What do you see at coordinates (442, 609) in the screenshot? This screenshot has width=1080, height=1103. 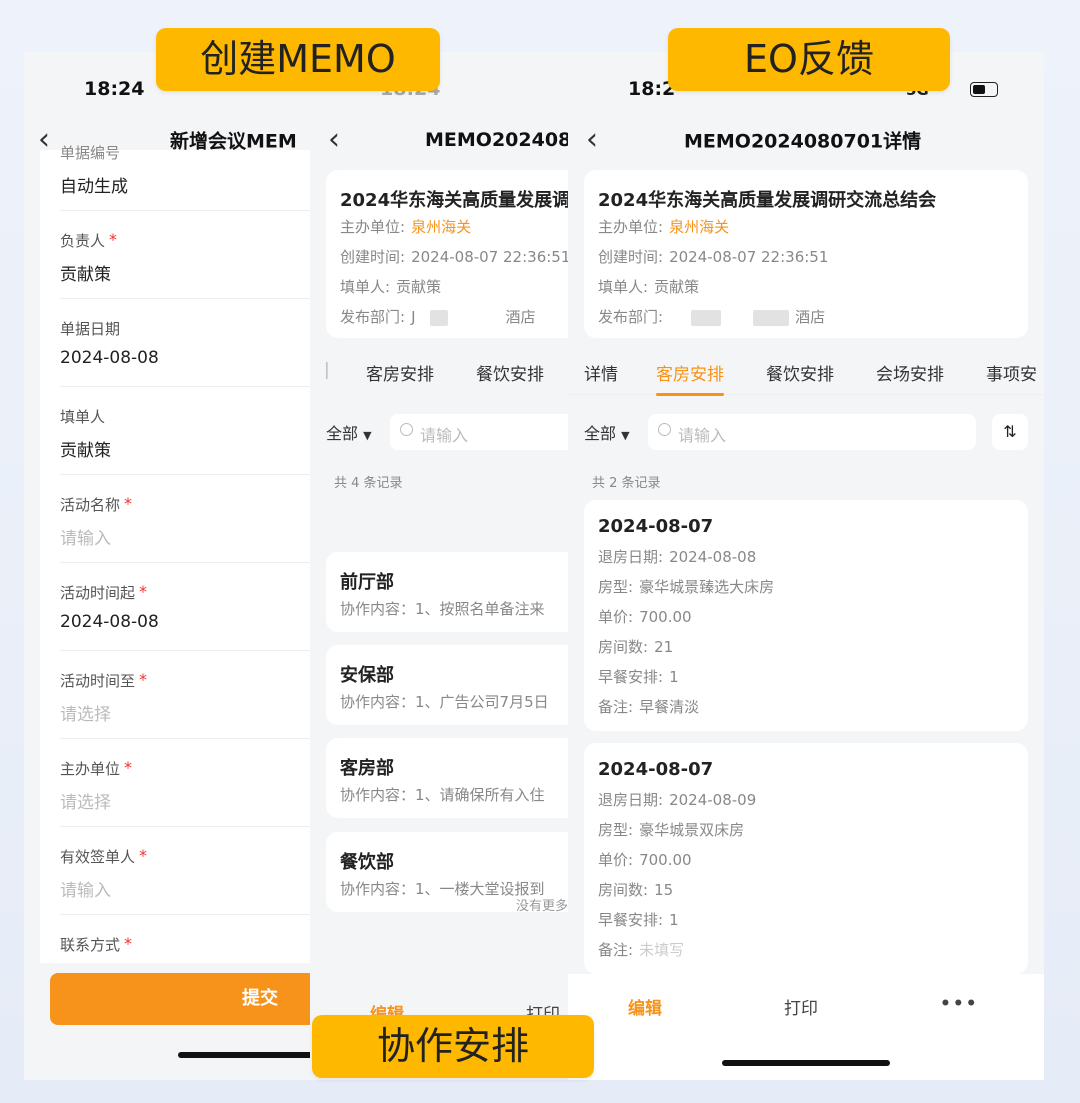 I see `card-detail: 协作内容：1、按照名单备注来` at bounding box center [442, 609].